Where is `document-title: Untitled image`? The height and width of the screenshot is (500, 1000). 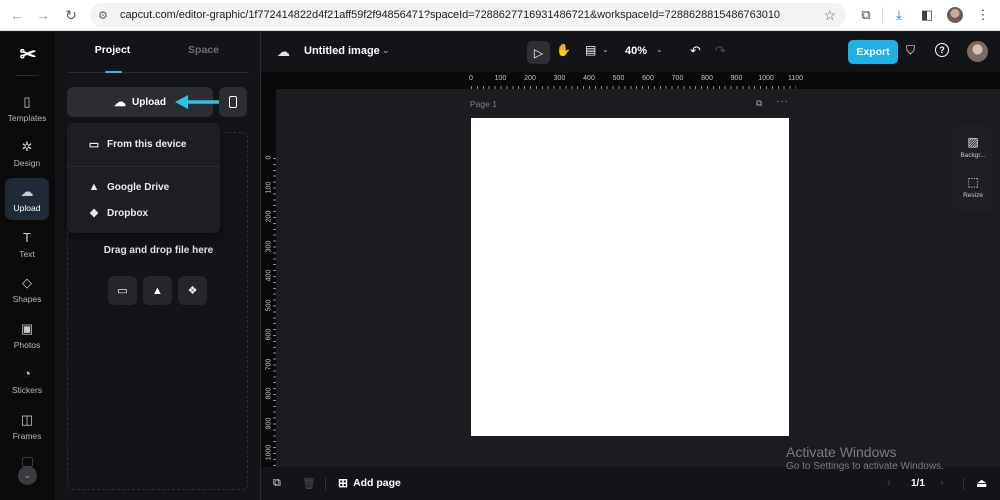
document-title: Untitled image is located at coordinates (342, 51).